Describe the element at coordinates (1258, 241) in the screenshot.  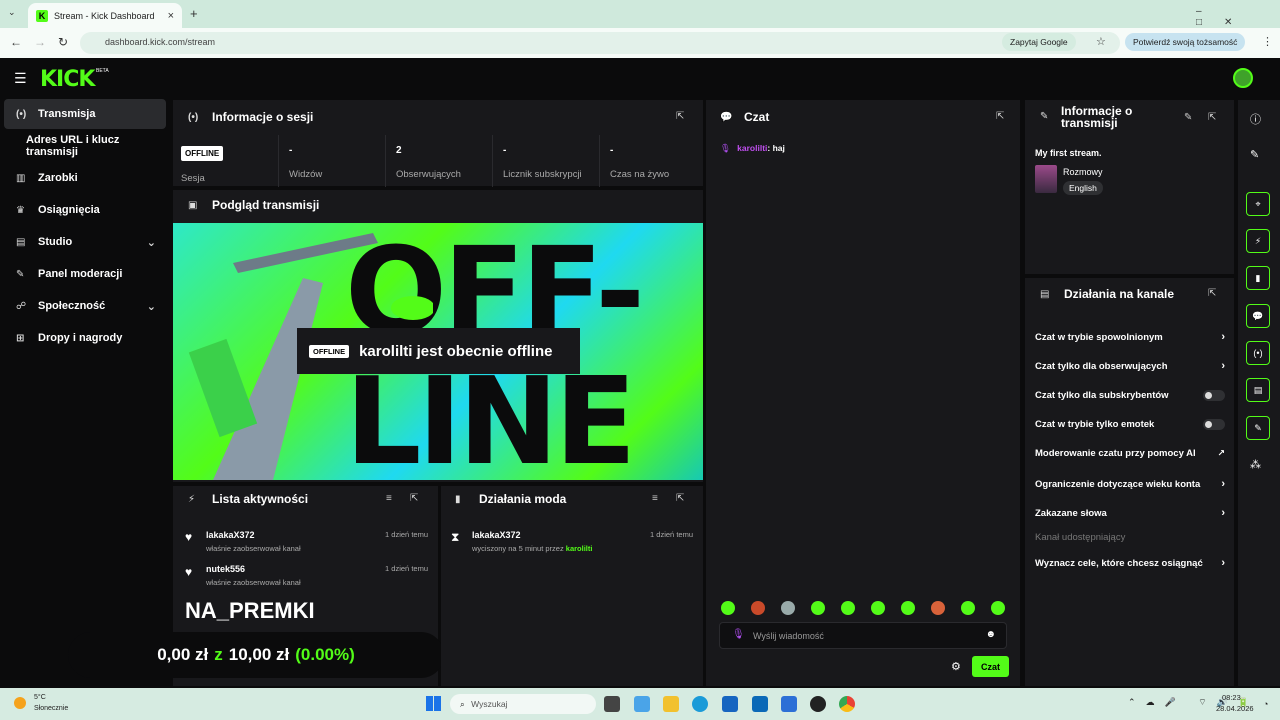
I see `rail-activity-icon: ⚡` at that location.